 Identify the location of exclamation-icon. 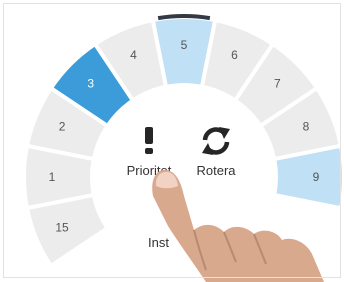
(149, 140).